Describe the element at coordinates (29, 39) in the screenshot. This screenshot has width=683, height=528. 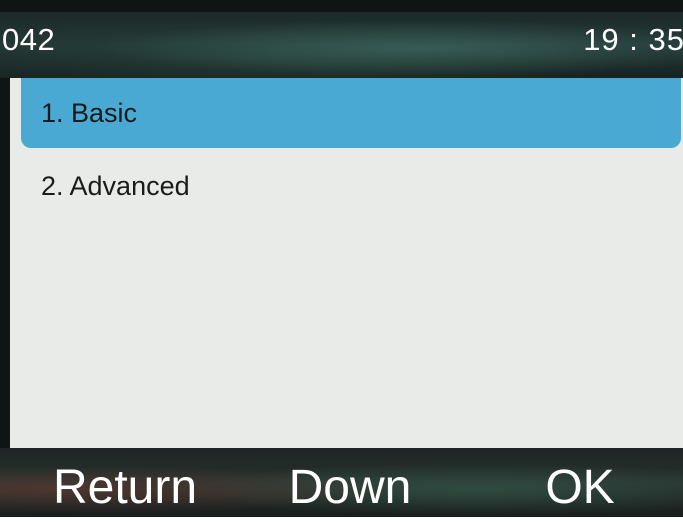
I see `account-label: 042` at that location.